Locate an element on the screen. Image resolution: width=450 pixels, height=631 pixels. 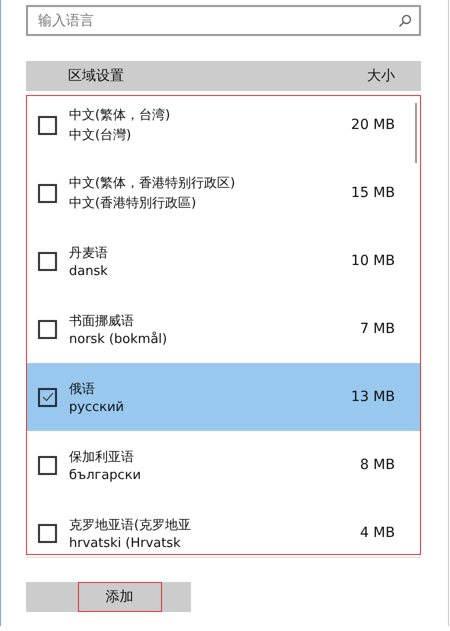
size-label: 13 MB is located at coordinates (373, 397).